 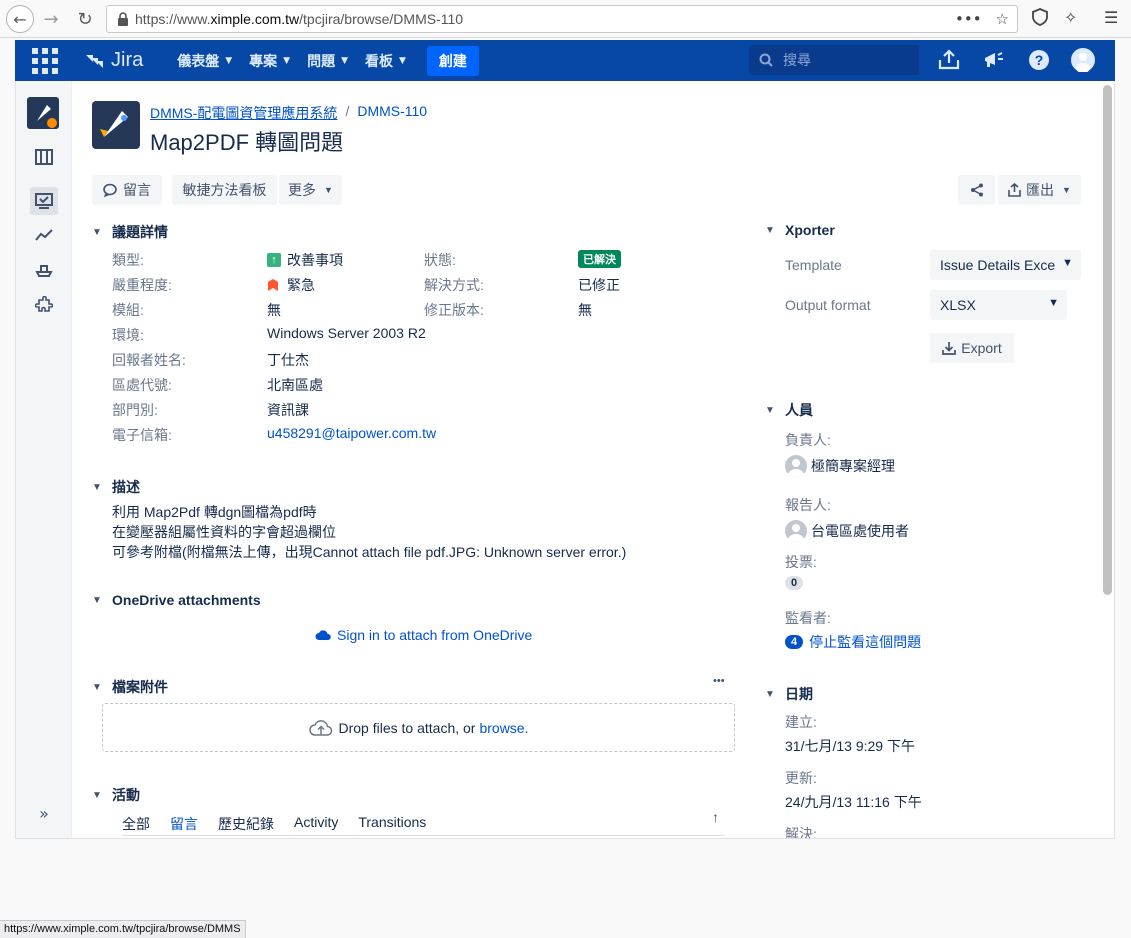 I want to click on field-value-department: 資訊課, so click(x=288, y=410).